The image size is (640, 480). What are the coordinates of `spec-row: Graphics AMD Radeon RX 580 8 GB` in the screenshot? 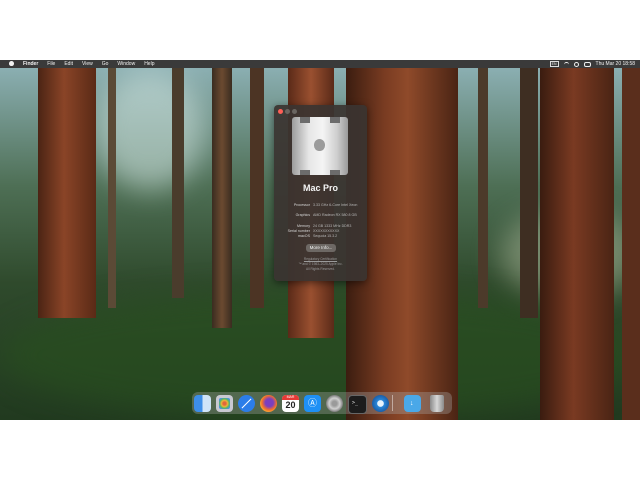 It's located at (320, 215).